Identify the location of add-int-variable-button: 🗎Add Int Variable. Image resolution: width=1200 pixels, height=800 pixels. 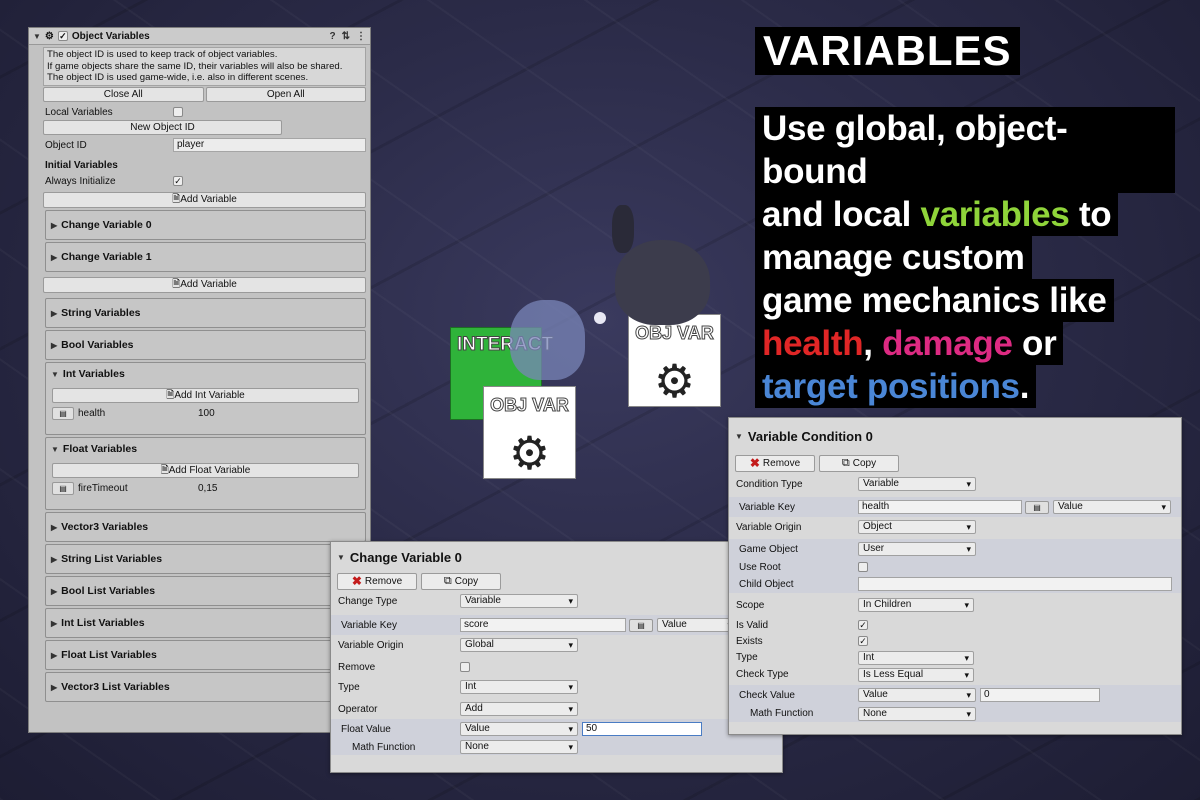
(205, 396).